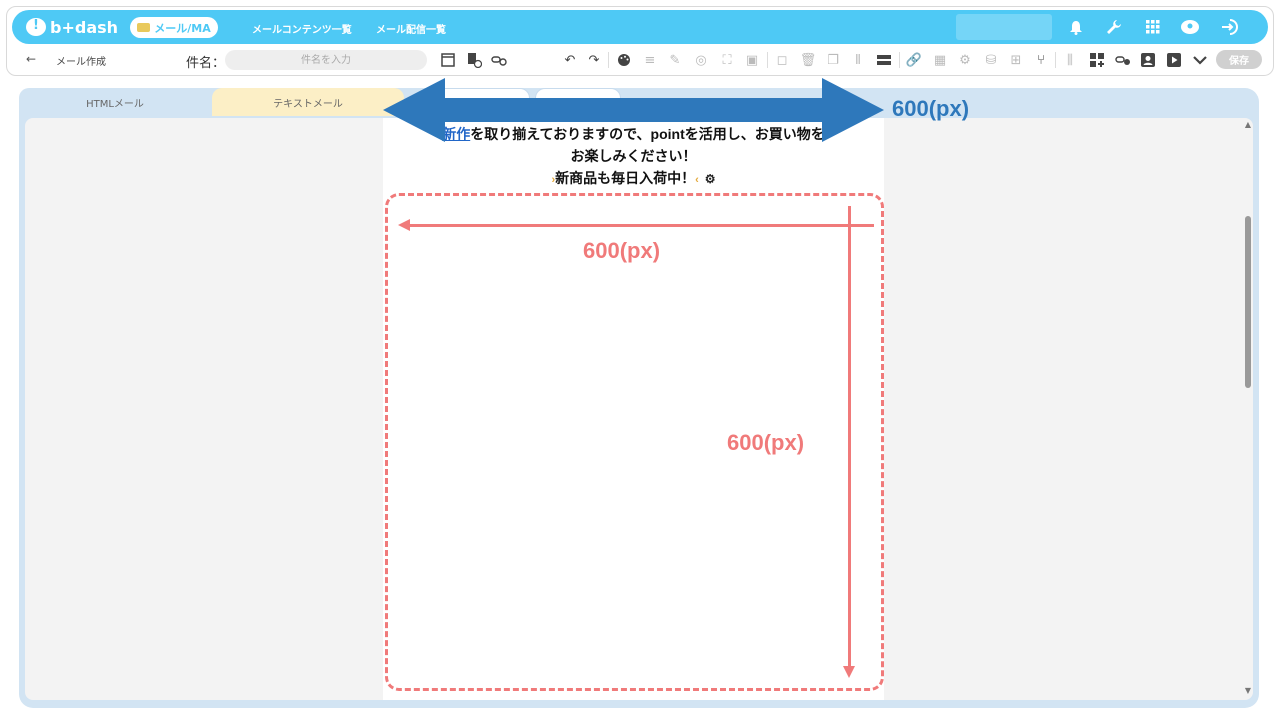 The width and height of the screenshot is (1280, 720). I want to click on red-width-label: 600(px), so click(622, 250).